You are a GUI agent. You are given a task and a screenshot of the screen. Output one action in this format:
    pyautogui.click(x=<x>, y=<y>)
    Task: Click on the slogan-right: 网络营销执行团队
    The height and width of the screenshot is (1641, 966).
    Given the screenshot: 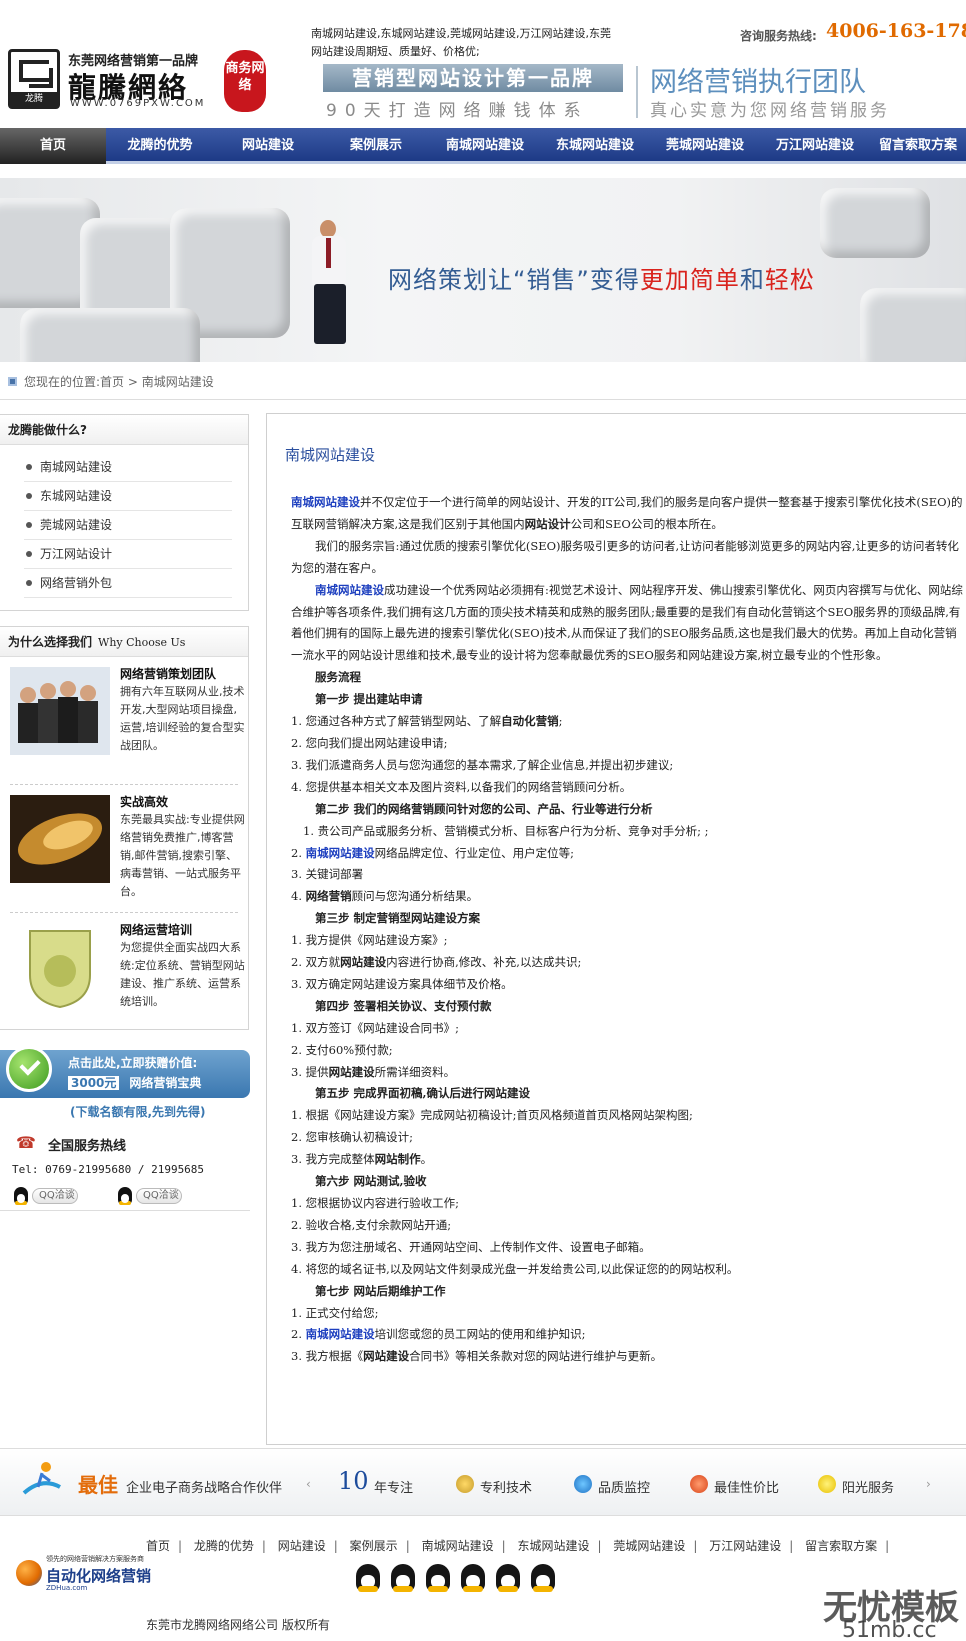 What is the action you would take?
    pyautogui.click(x=758, y=82)
    